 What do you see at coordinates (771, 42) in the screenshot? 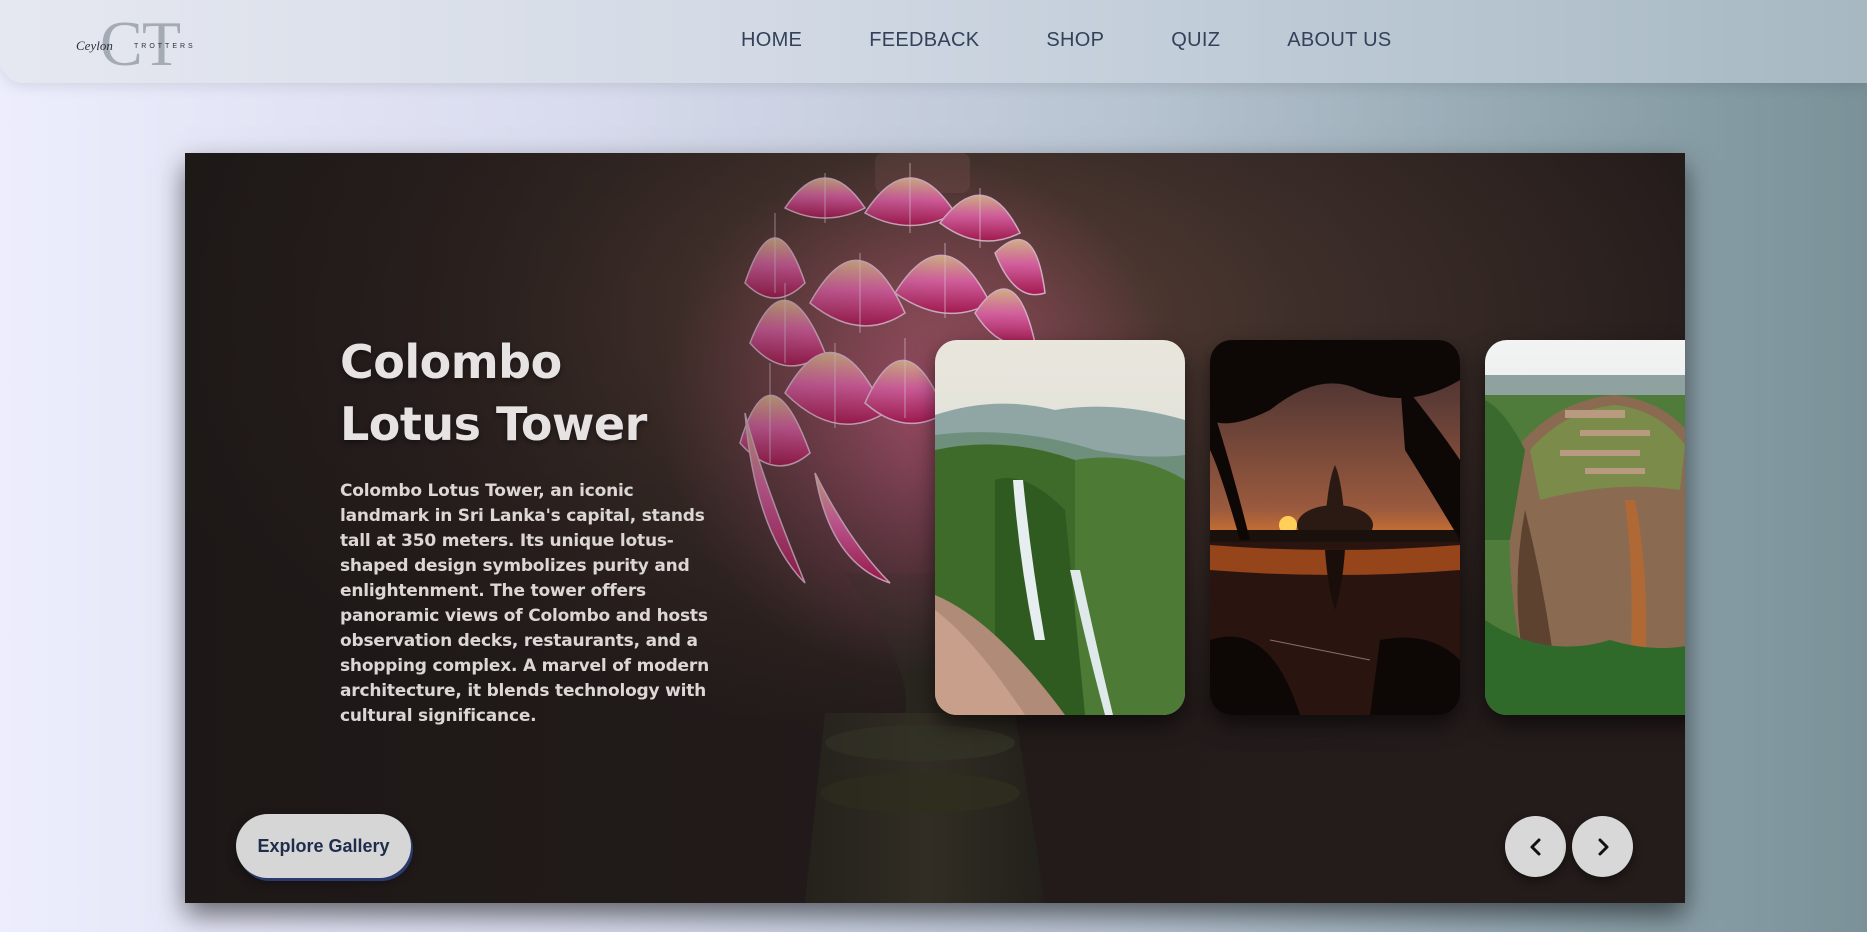
I see `nav-home: HOME` at bounding box center [771, 42].